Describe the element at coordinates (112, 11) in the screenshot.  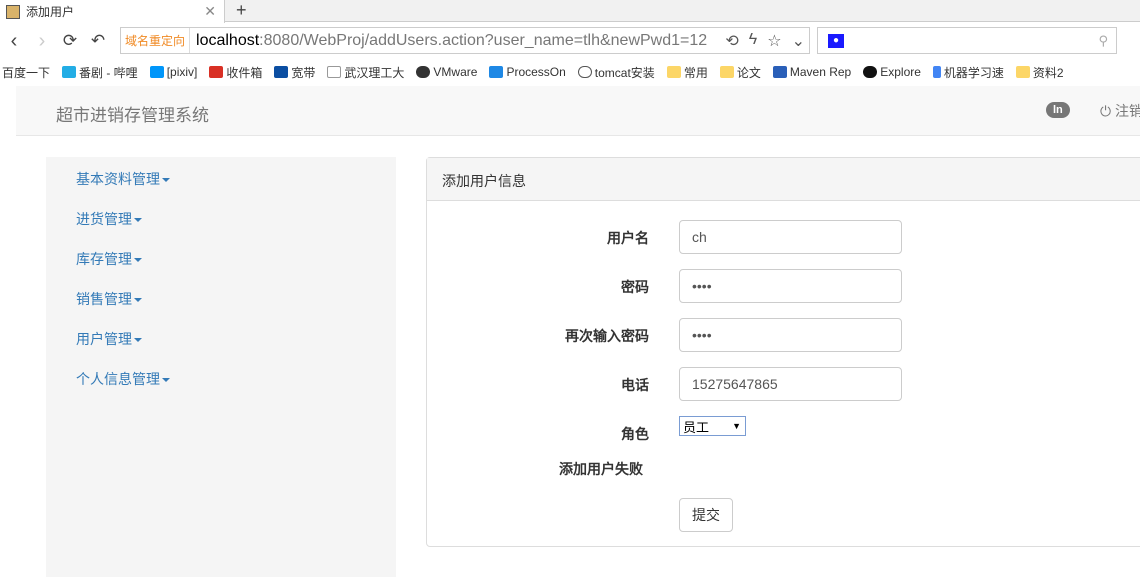
I see `browser-tab: 添加用户 ✕` at that location.